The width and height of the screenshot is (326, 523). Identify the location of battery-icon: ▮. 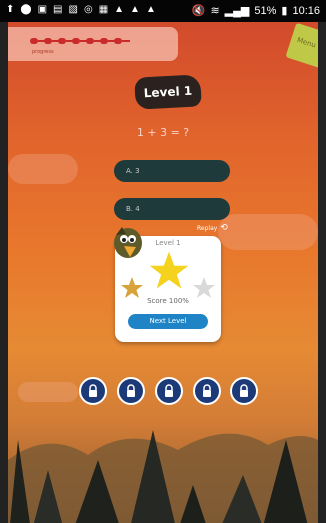
(284, 11).